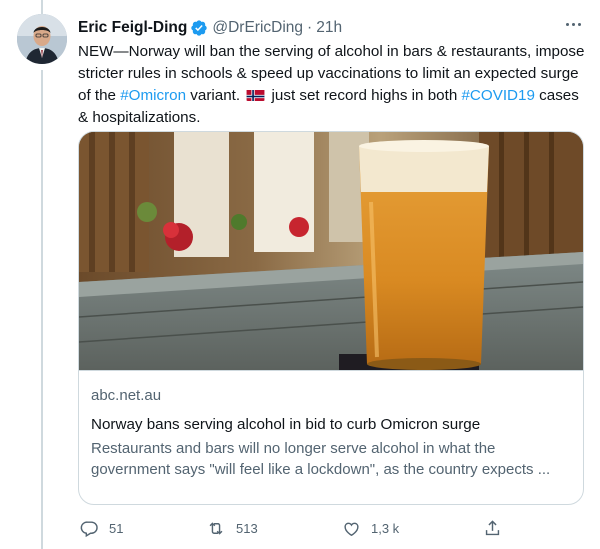 This screenshot has width=600, height=549. I want to click on reply-button: 51, so click(101, 528).